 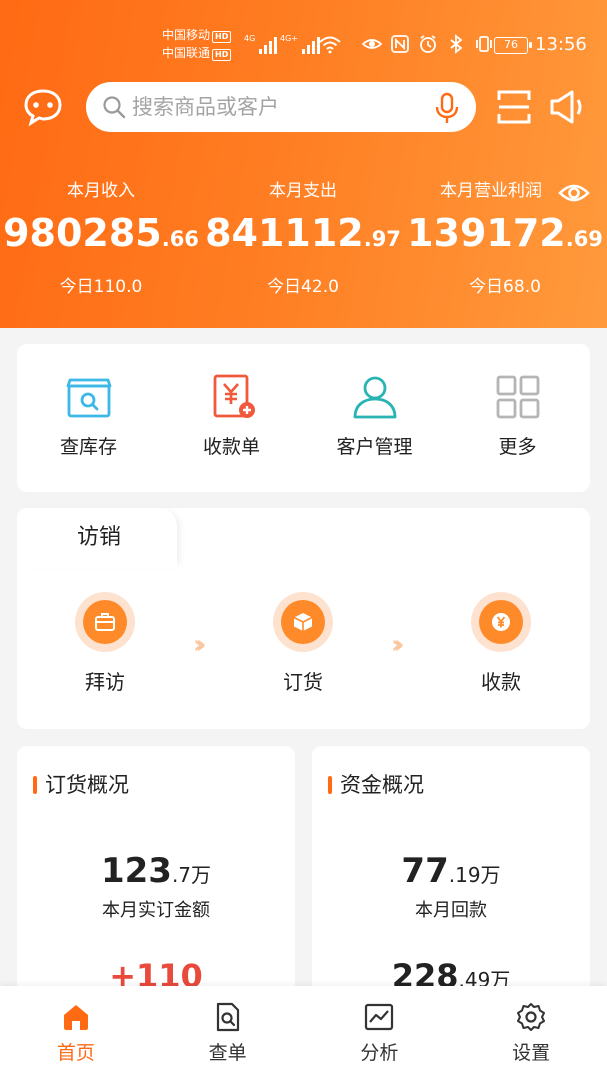 I want to click on message-icon, so click(x=43, y=107).